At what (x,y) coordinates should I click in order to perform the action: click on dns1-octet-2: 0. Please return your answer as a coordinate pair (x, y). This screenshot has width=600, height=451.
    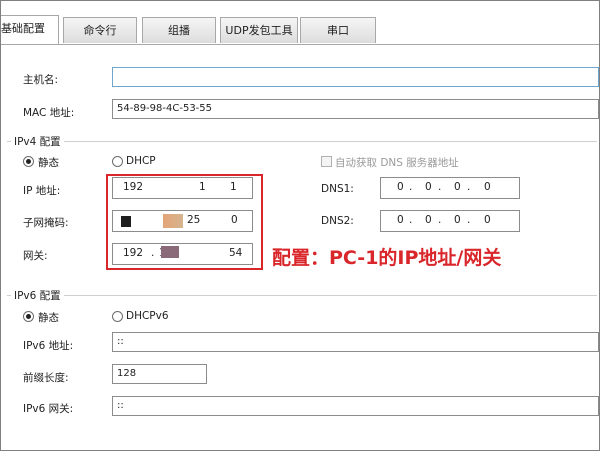
    Looking at the image, I should click on (428, 187).